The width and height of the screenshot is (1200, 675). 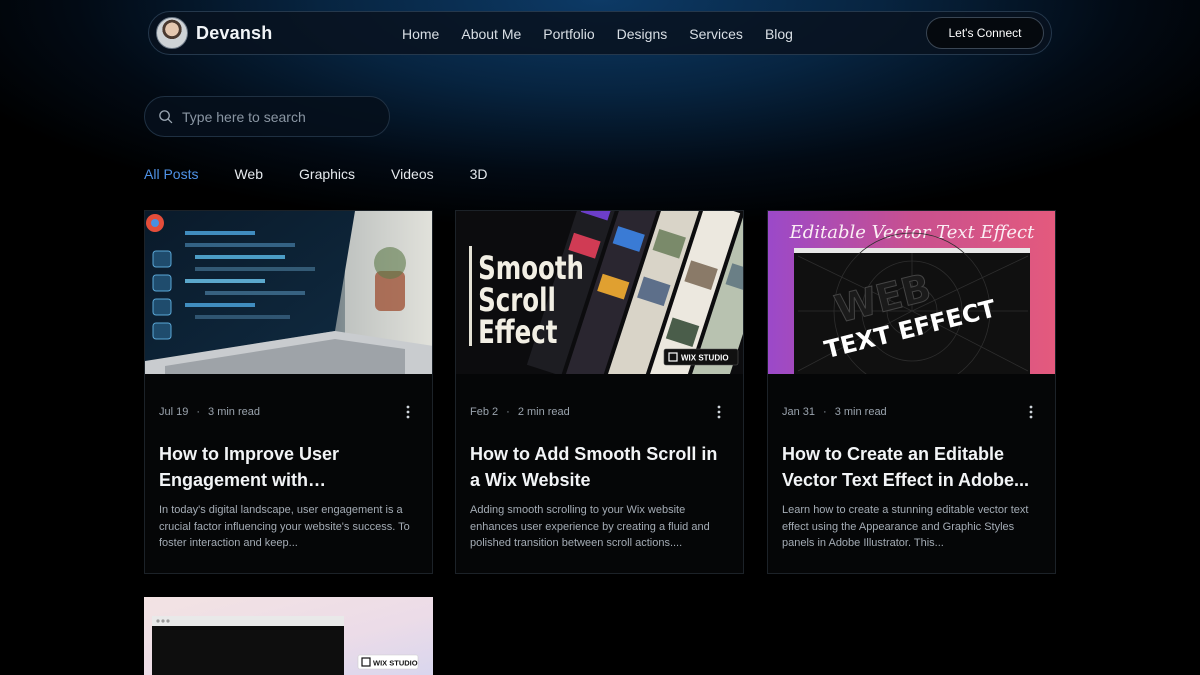 What do you see at coordinates (479, 174) in the screenshot?
I see `filter-3d: 3D` at bounding box center [479, 174].